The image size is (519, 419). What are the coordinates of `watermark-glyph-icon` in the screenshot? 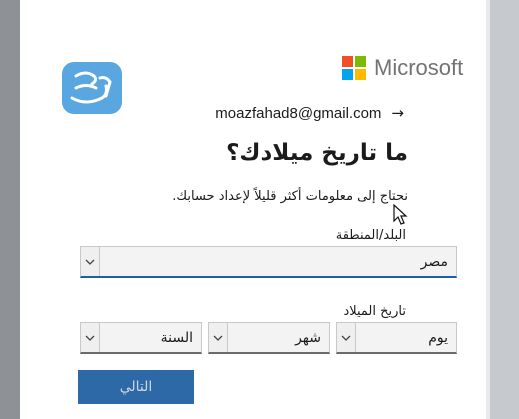 It's located at (91, 87).